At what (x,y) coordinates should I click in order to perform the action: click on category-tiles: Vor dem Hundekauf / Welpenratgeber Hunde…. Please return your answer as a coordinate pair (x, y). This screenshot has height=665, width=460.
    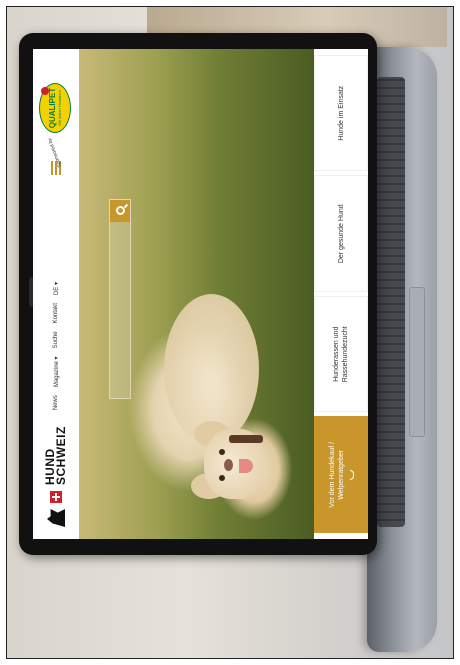
    Looking at the image, I should click on (341, 294).